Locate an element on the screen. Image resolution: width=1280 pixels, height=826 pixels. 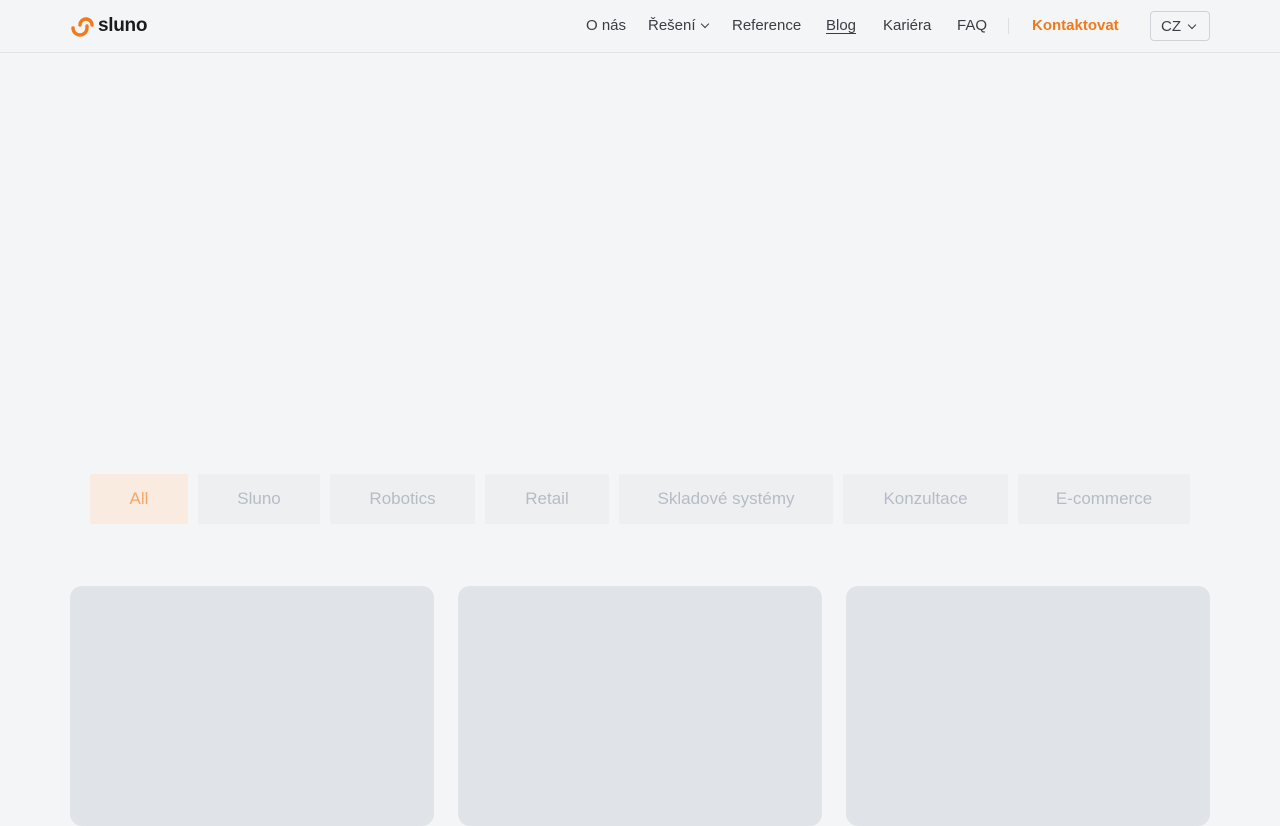
nav-item-kariera: Kariéra is located at coordinates (907, 26).